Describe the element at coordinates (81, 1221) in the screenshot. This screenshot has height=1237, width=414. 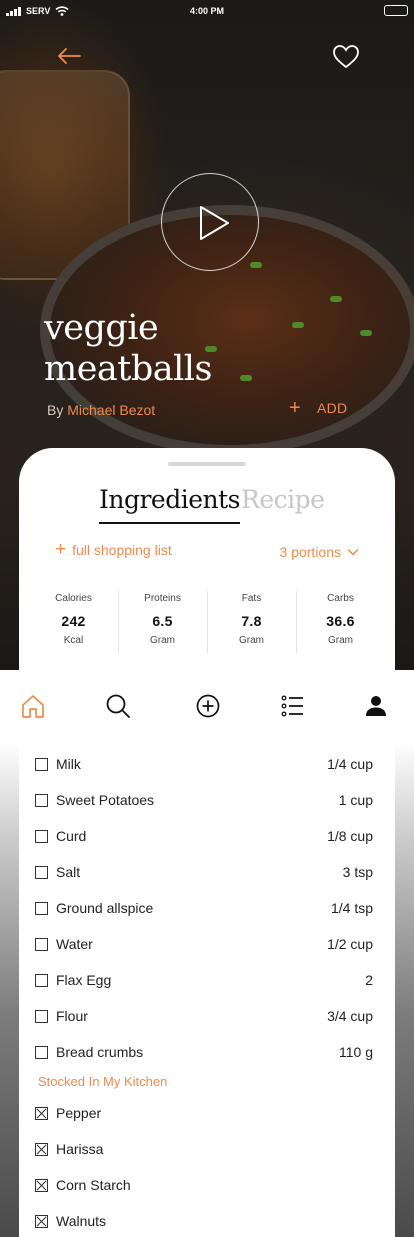
I see `ingredient-name: Walnuts` at that location.